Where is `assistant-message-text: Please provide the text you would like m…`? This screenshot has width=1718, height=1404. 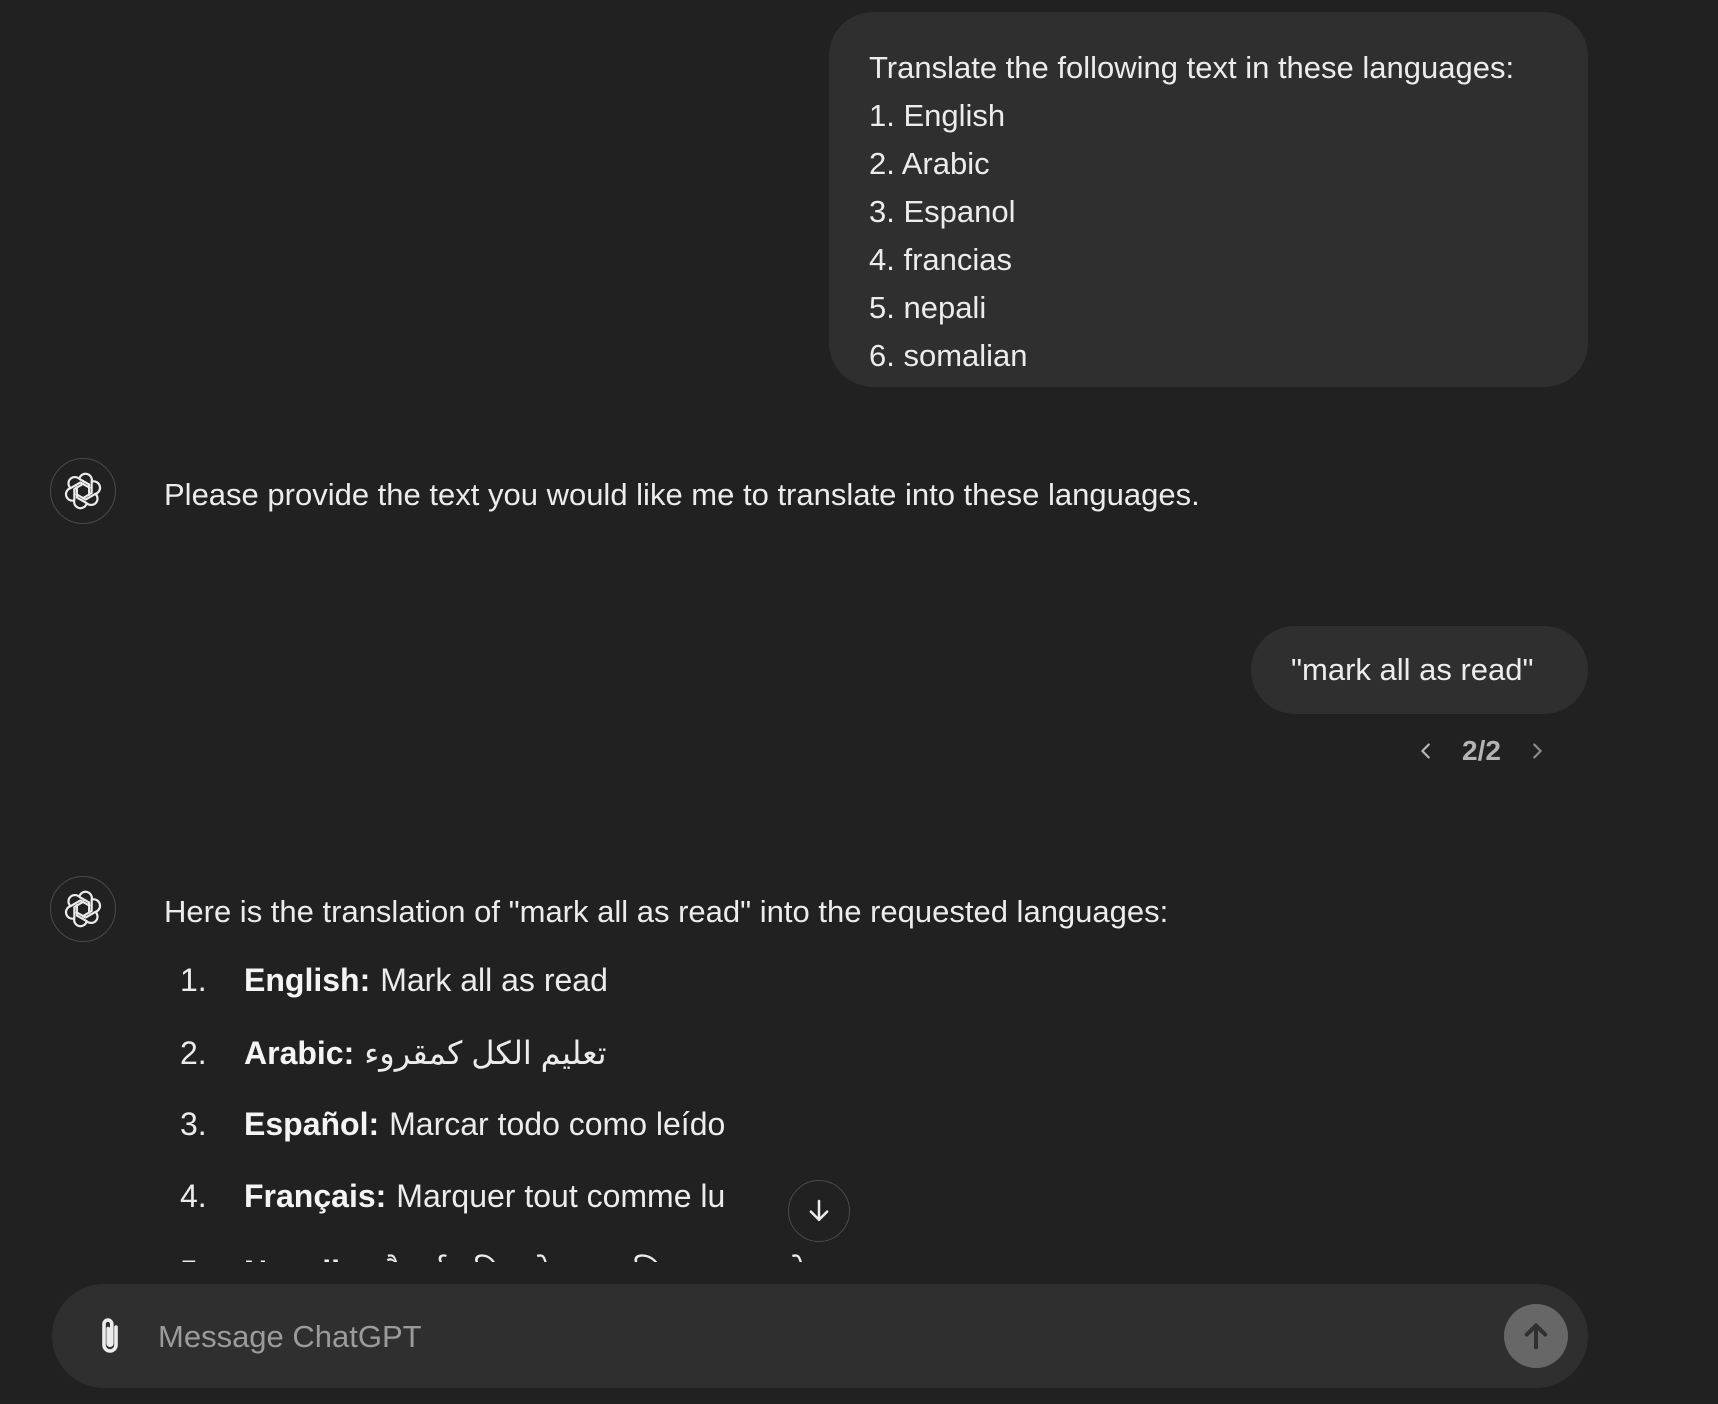 assistant-message-text: Please provide the text you would like m… is located at coordinates (682, 494).